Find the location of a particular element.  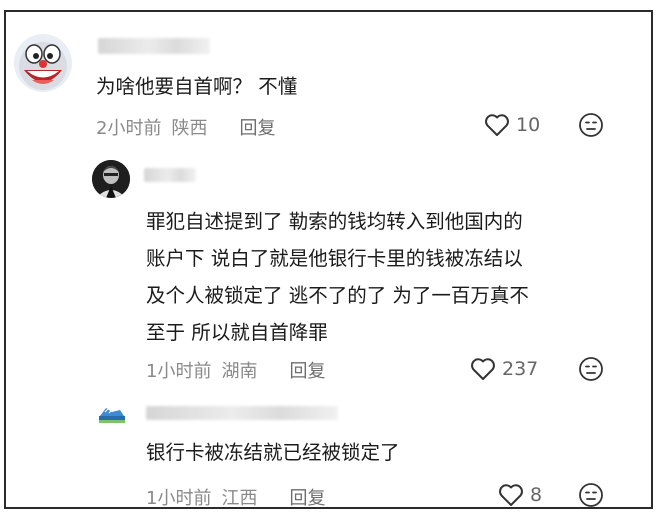

like-button: 237 is located at coordinates (504, 369).